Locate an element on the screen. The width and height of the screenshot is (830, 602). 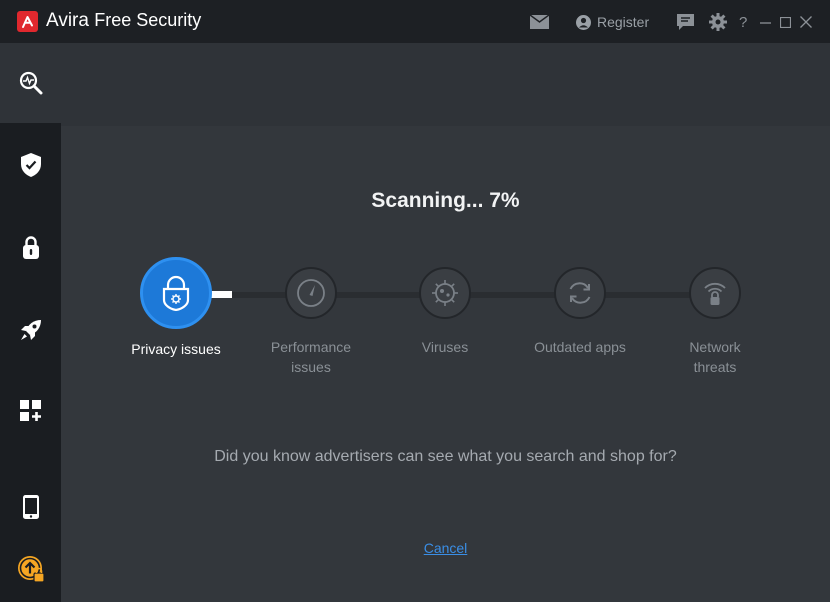
step-privacy-issues: Privacy issues is located at coordinates (176, 308).